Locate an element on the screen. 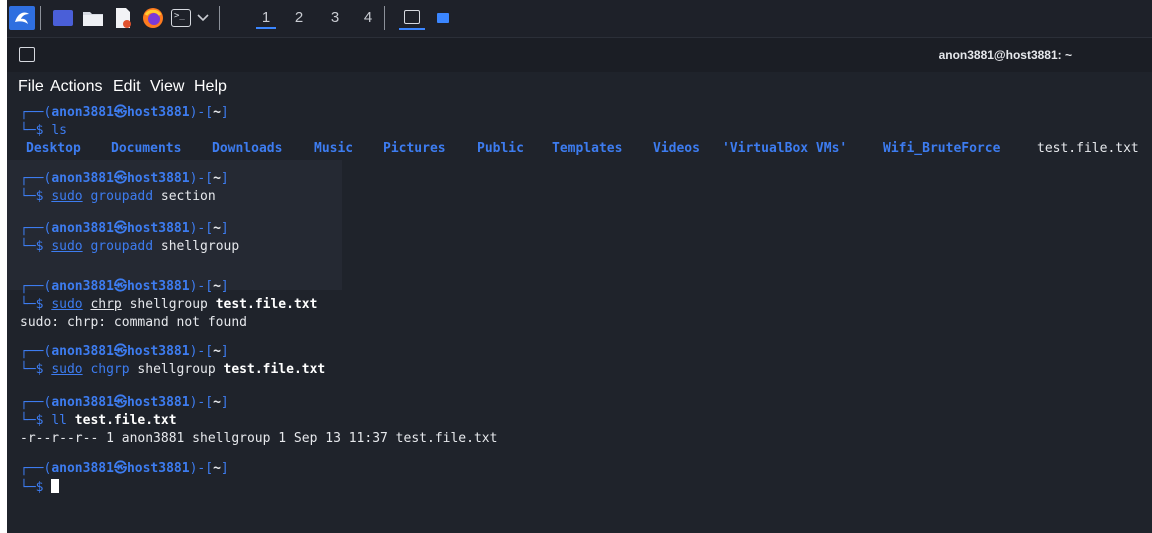 This screenshot has width=1152, height=533. menu-bar: File Actions Edit View Help is located at coordinates (579, 87).